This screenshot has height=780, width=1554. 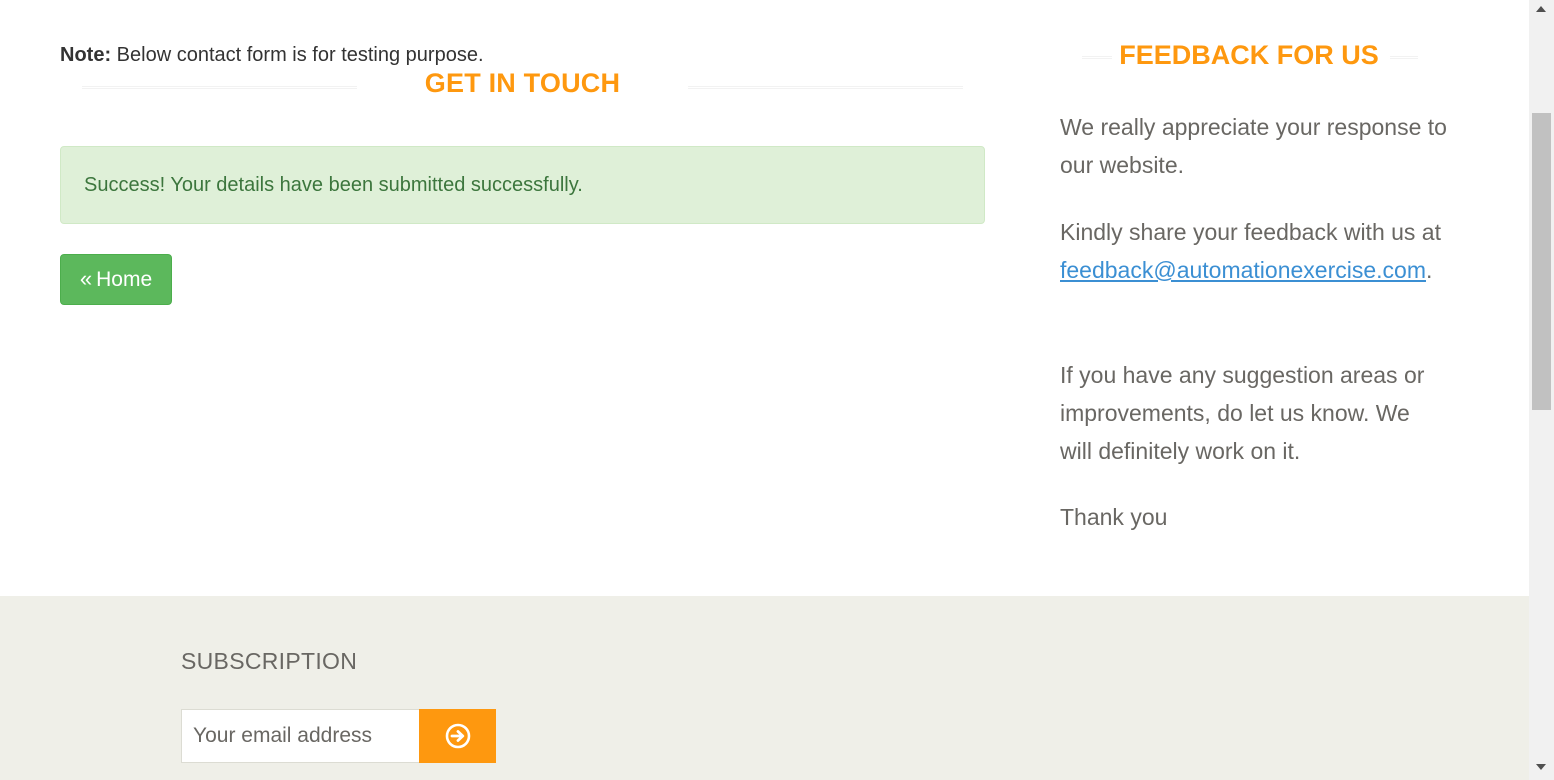 What do you see at coordinates (300, 736) in the screenshot?
I see `subscription-email-input` at bounding box center [300, 736].